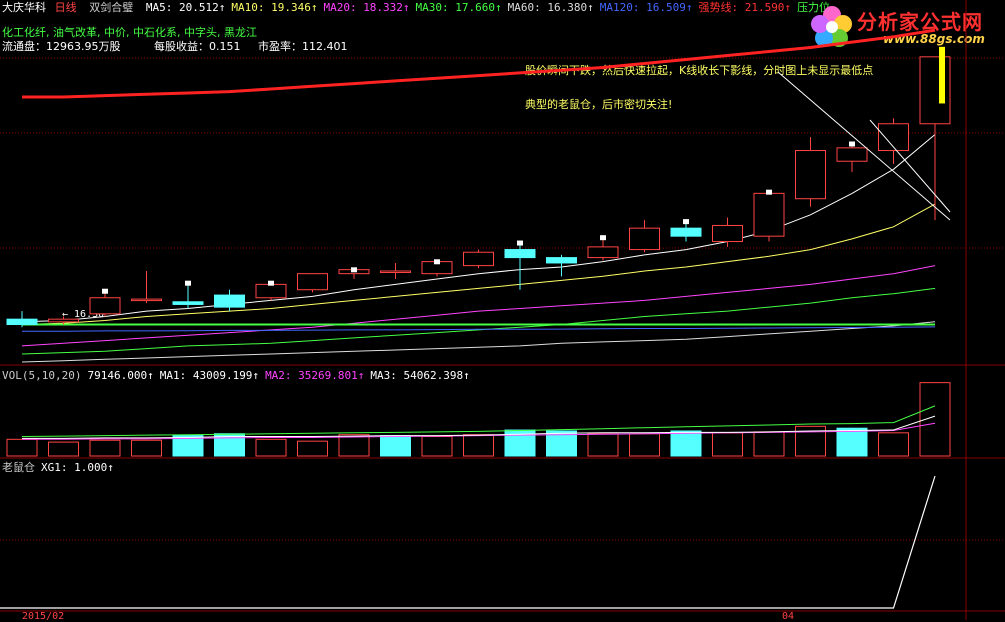  I want to click on ma30-line, so click(478, 321).